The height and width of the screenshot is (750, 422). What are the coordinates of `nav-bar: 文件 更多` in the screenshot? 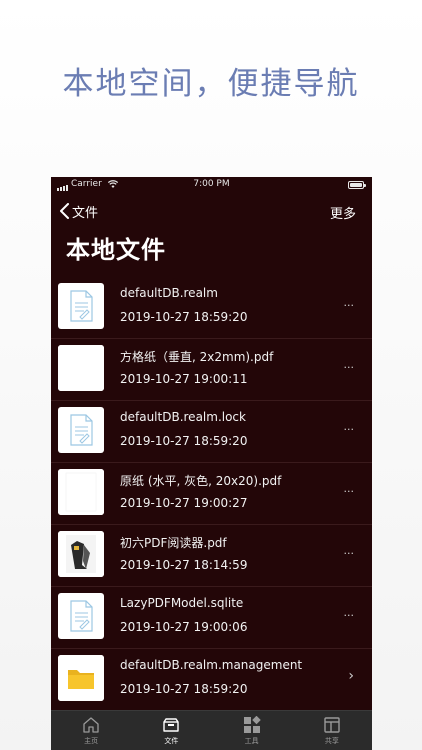 It's located at (211, 210).